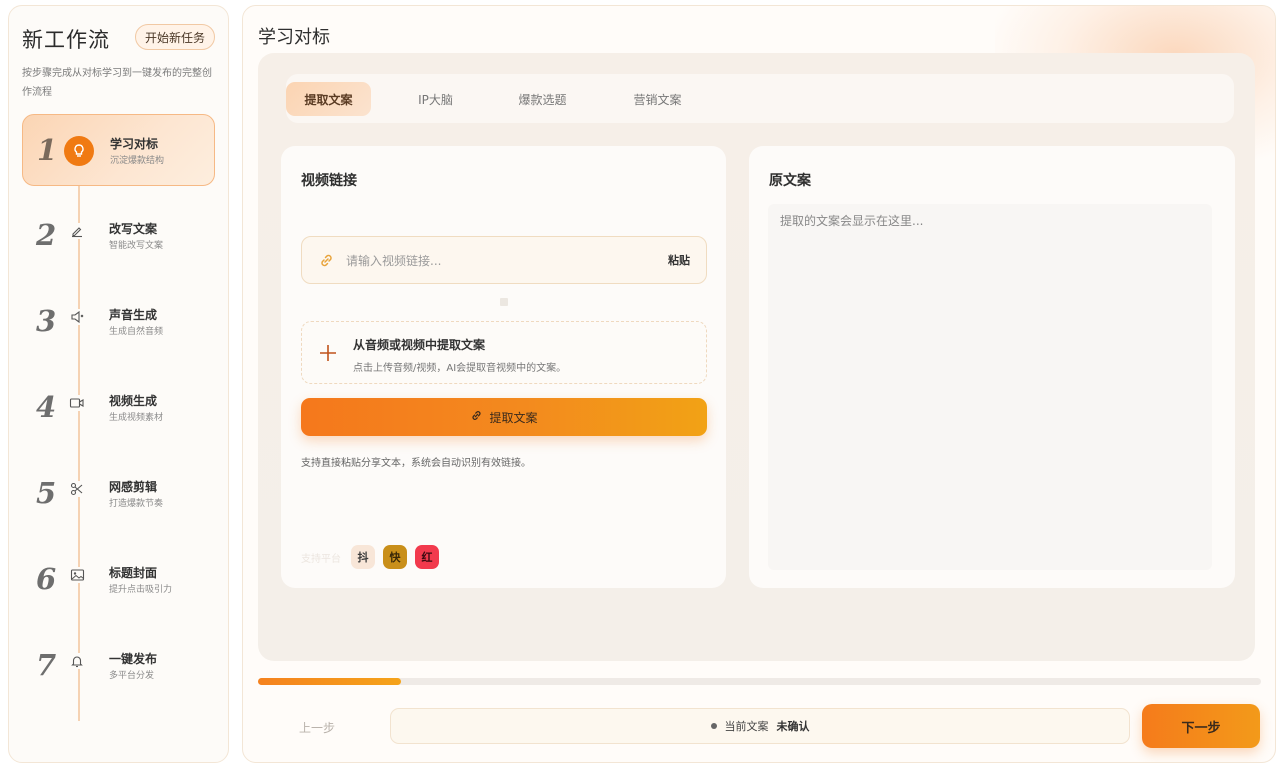  Describe the element at coordinates (416, 463) in the screenshot. I see `paste-hint: 支持直接粘贴分享文本，系统会自动识别有效链接。` at that location.